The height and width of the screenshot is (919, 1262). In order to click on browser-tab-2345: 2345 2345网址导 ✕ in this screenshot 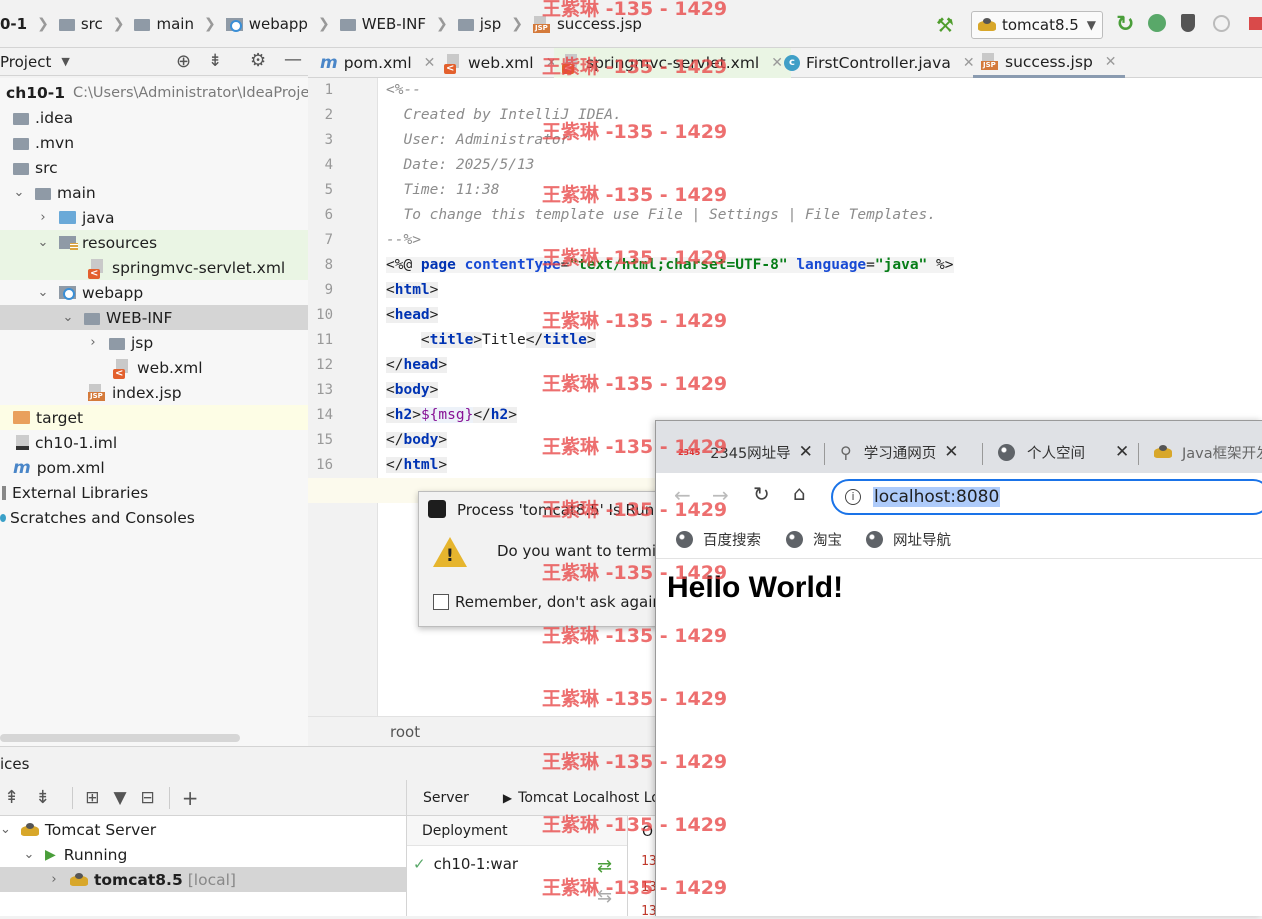, I will do `click(745, 452)`.